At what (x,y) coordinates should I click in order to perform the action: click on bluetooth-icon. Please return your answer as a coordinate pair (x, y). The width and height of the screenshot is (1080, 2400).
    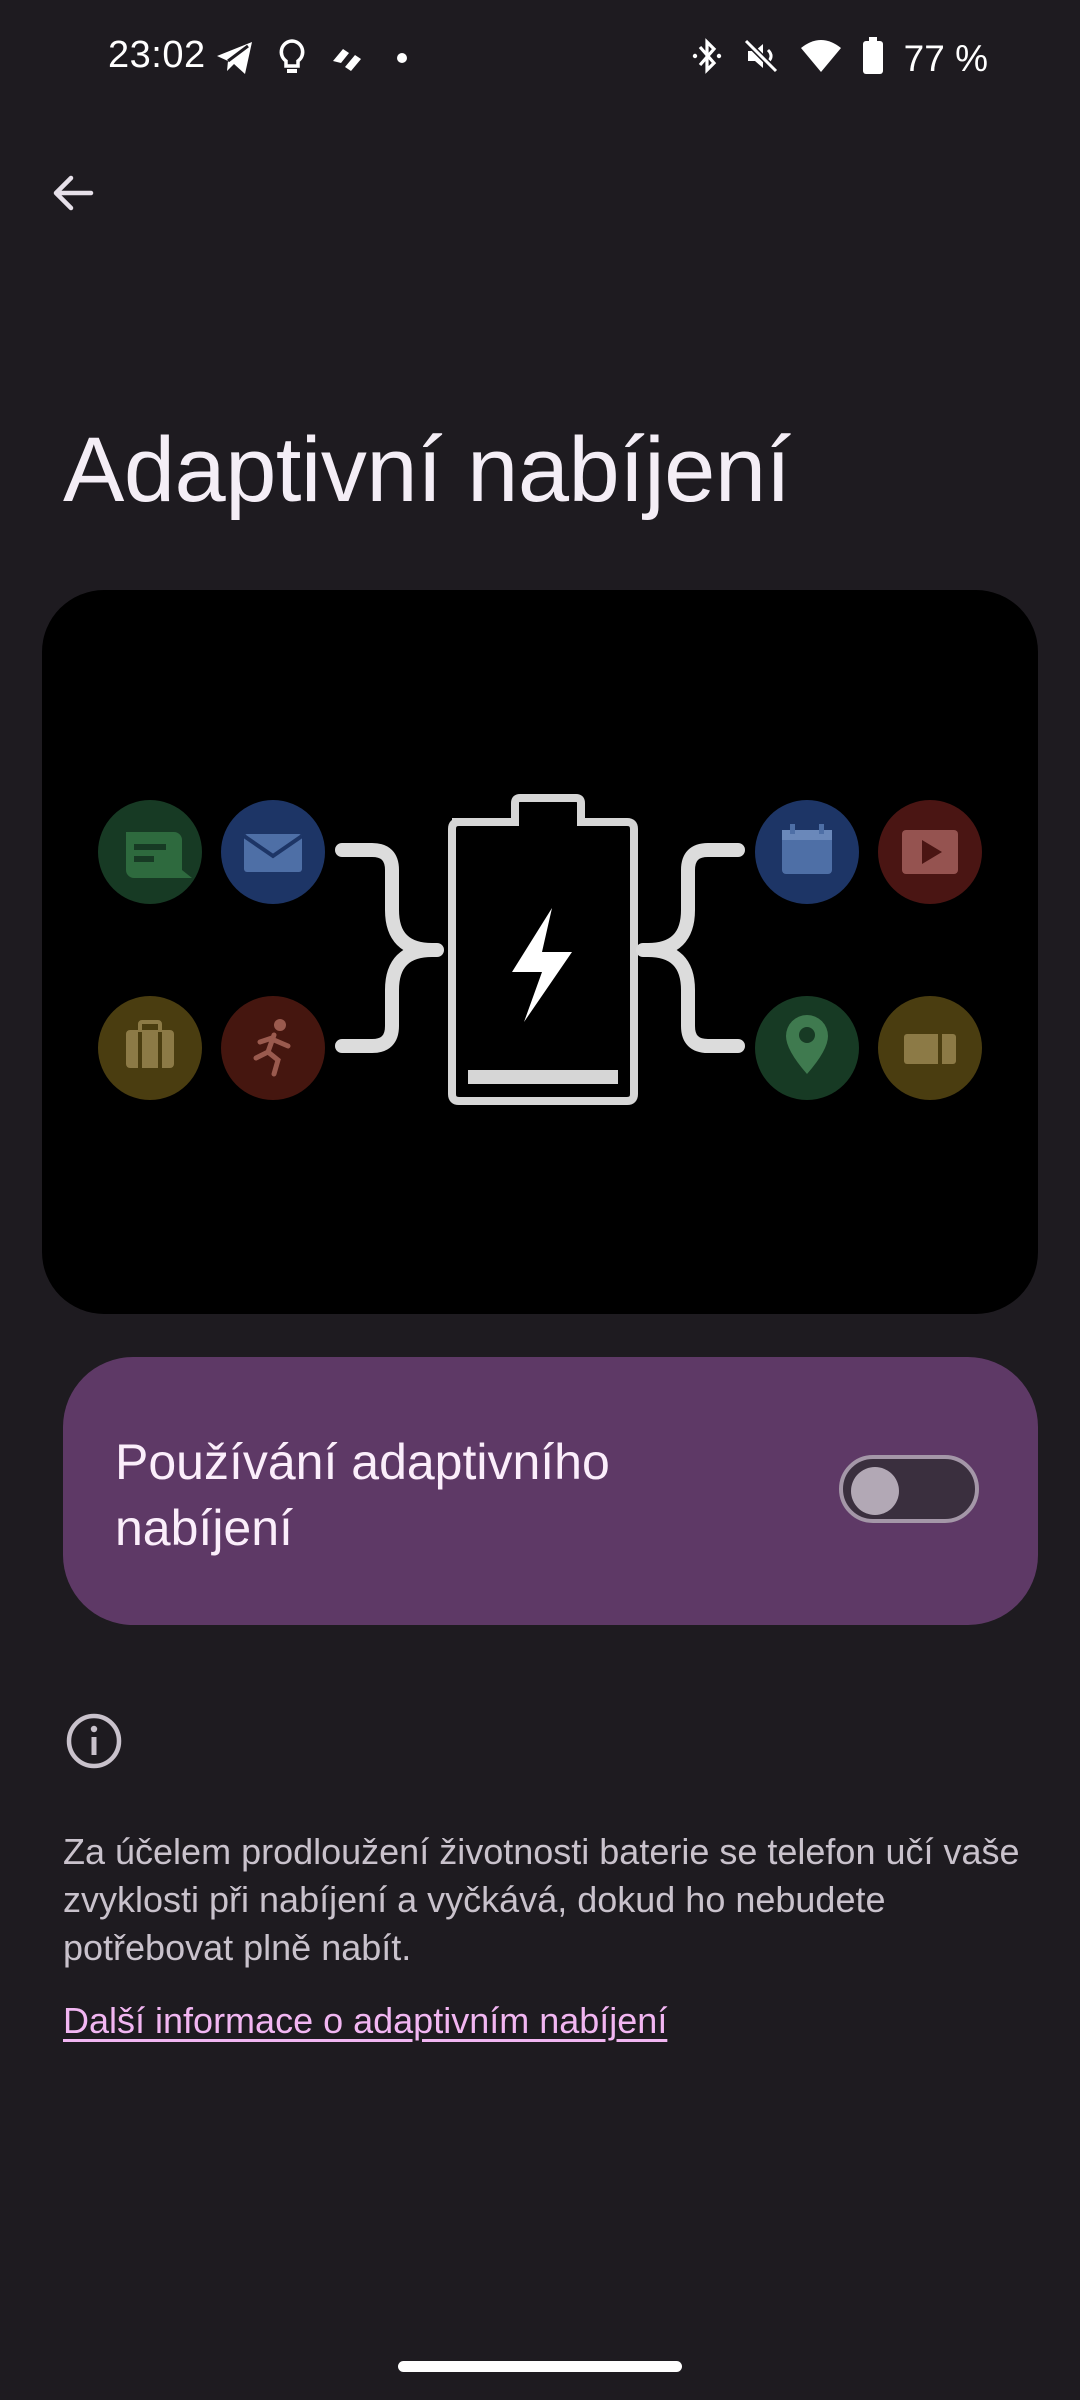
    Looking at the image, I should click on (707, 58).